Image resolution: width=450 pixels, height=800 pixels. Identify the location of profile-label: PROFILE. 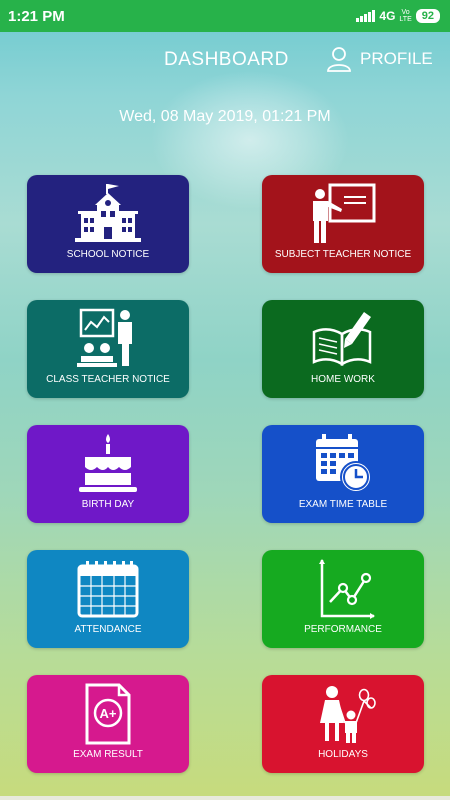
(396, 58).